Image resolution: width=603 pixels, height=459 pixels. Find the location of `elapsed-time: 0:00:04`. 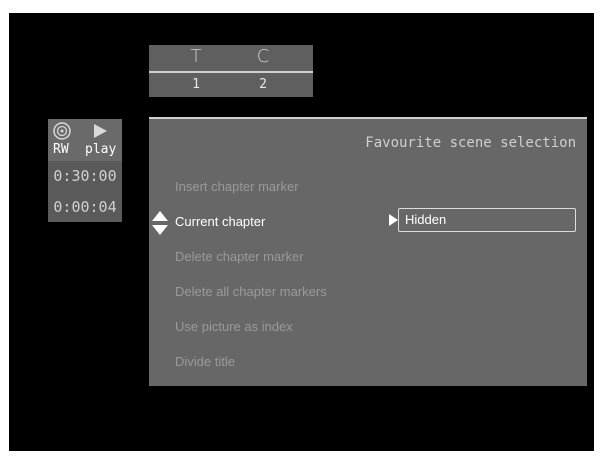

elapsed-time: 0:00:04 is located at coordinates (85, 207).